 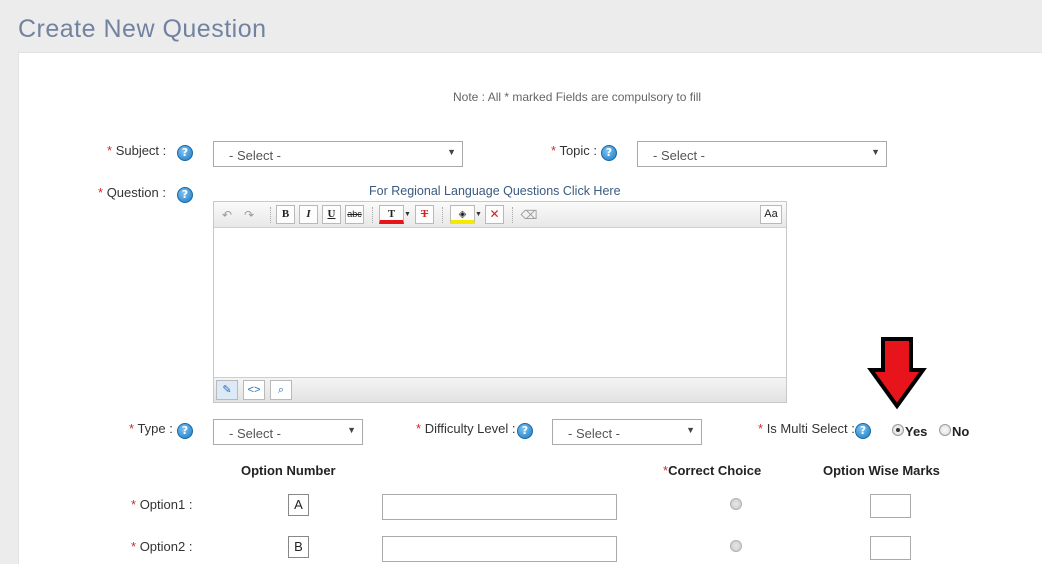 I want to click on difficulty-label: * Difficulty Level :, so click(x=466, y=428).